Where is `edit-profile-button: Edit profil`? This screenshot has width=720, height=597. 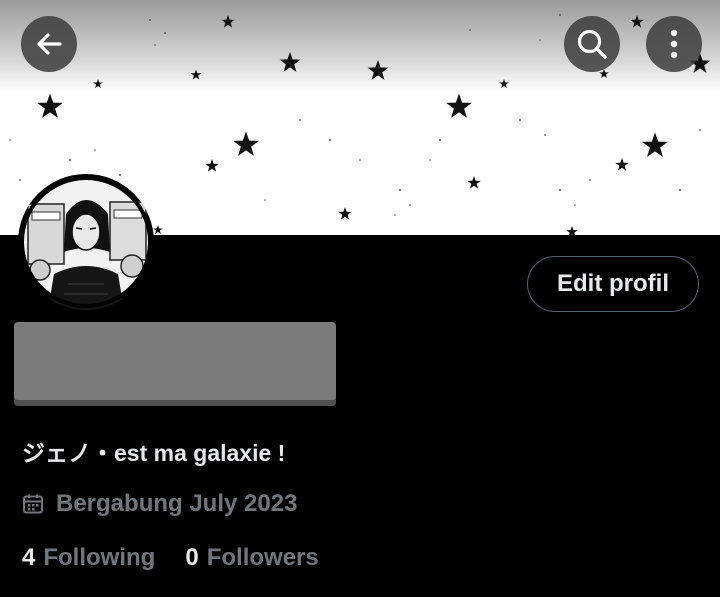
edit-profile-button: Edit profil is located at coordinates (613, 284).